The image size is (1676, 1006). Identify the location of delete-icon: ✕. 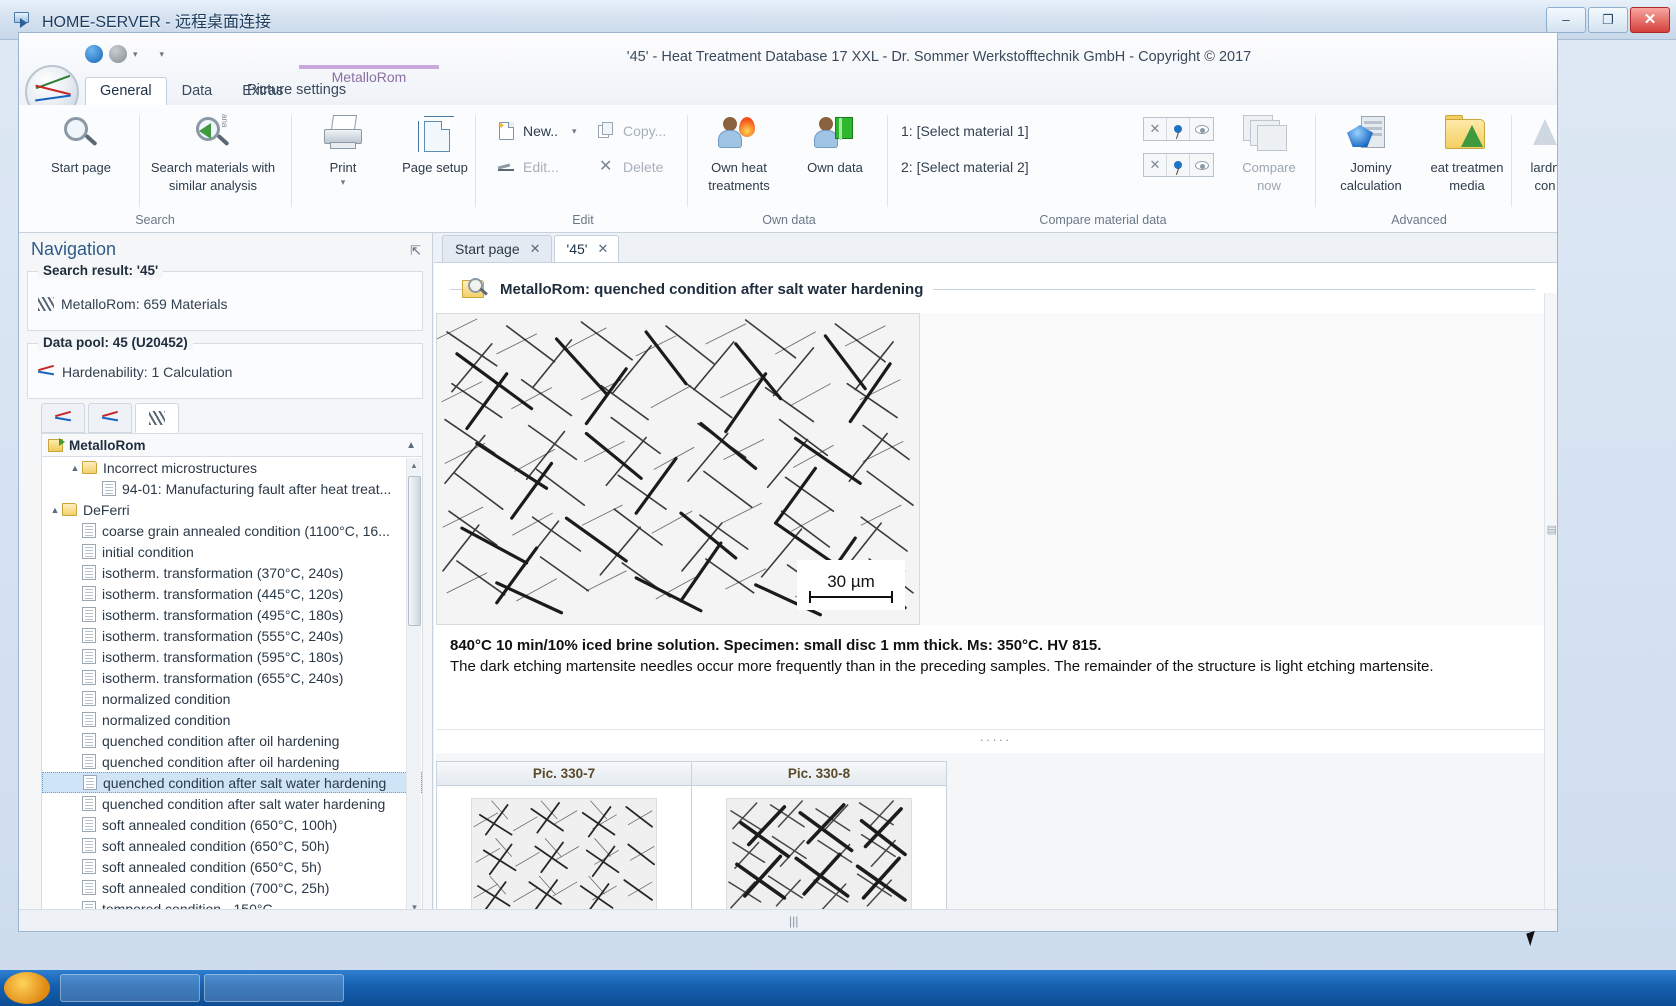
(606, 166).